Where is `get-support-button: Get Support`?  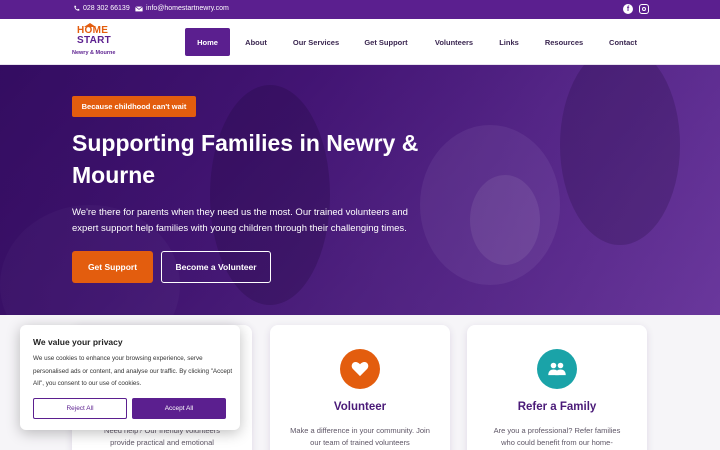
get-support-button: Get Support is located at coordinates (112, 267).